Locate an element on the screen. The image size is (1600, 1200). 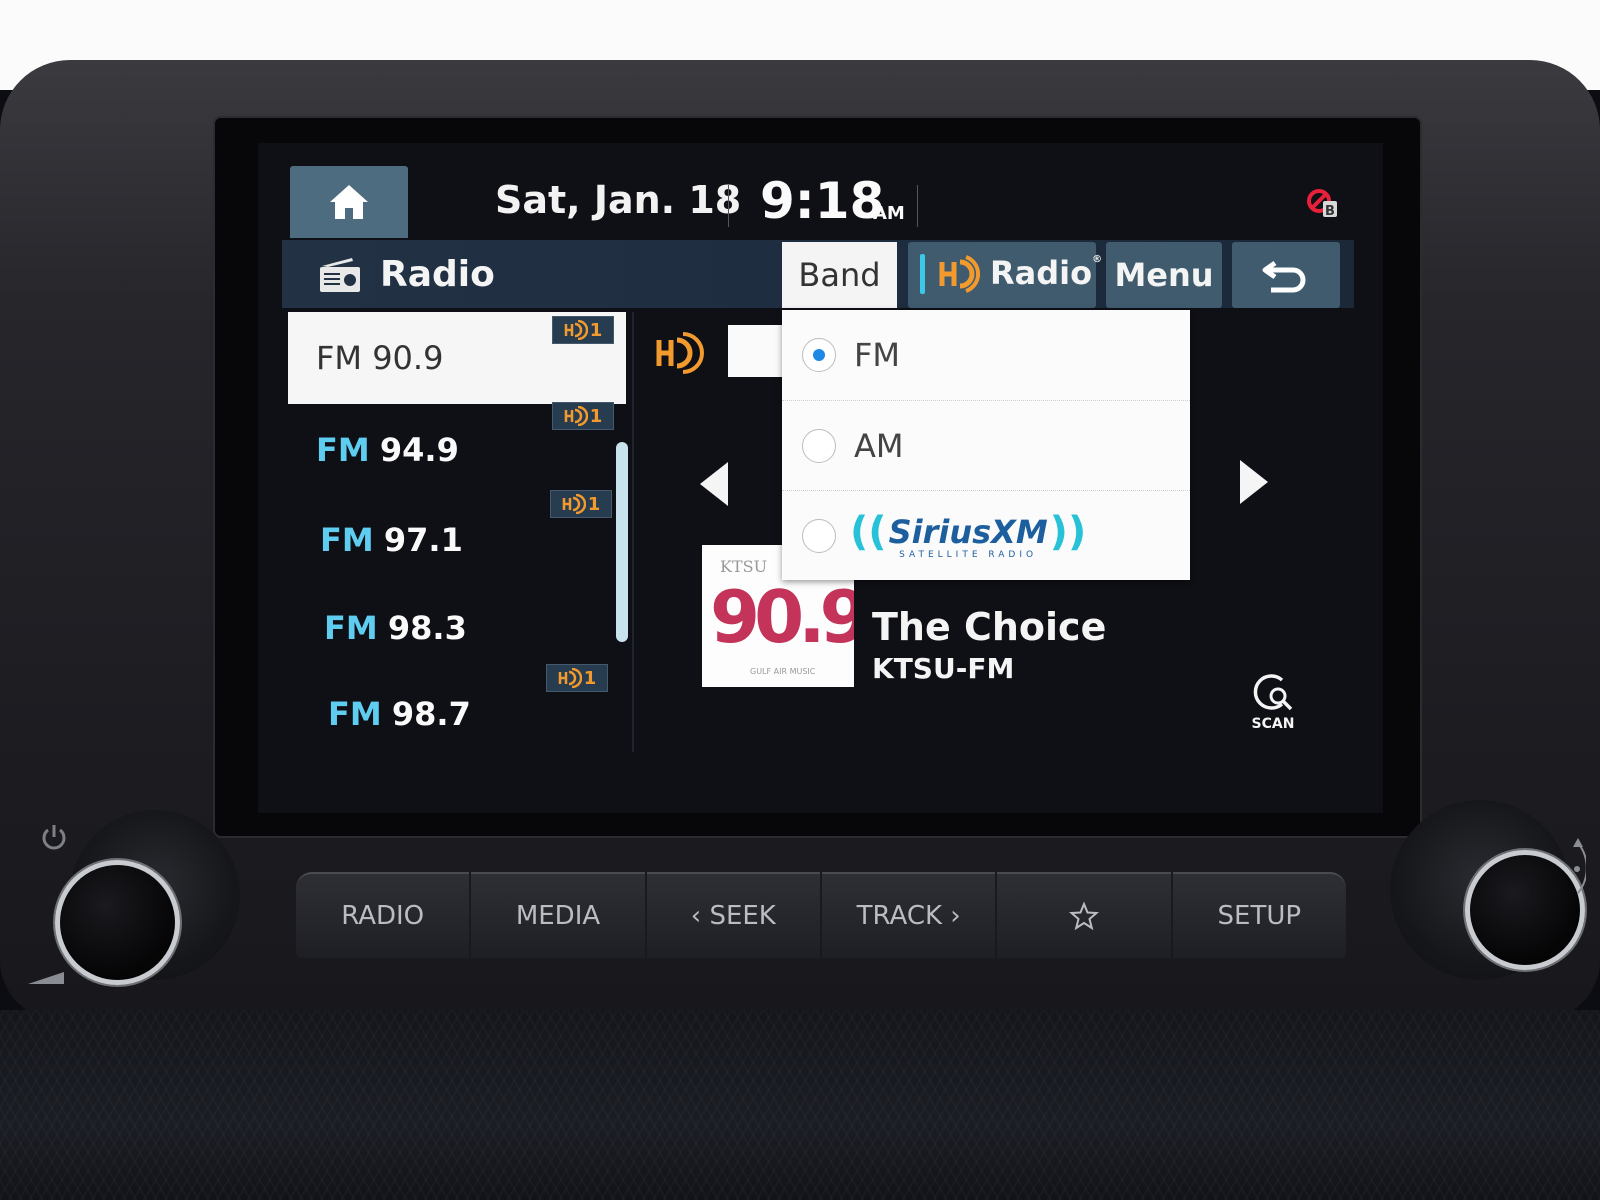
hd-radio-button: Radio® is located at coordinates (1005, 275).